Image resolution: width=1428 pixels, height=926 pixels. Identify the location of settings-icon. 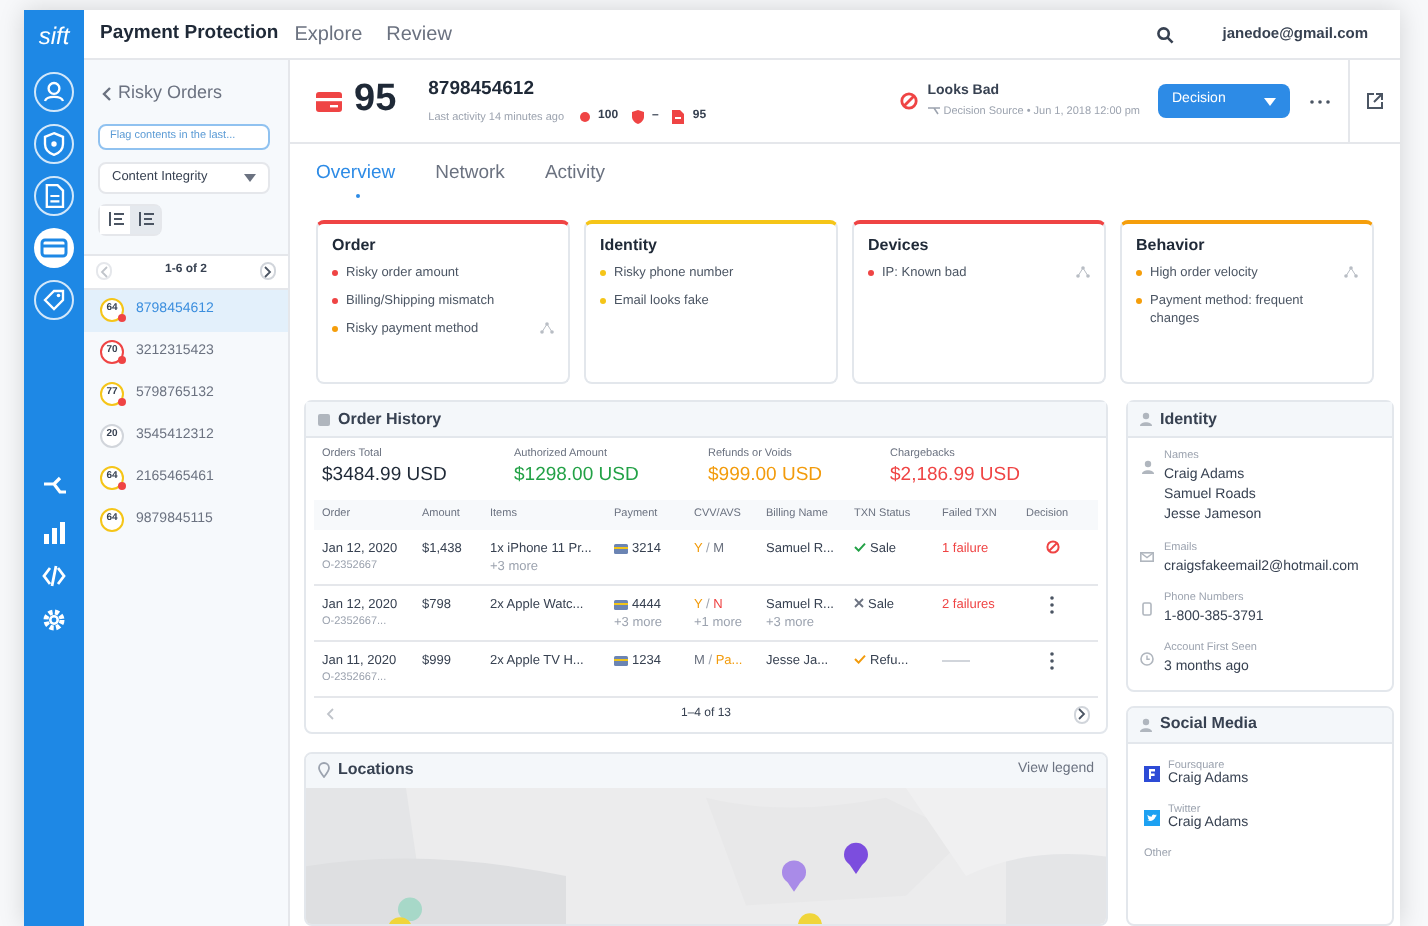
(54, 620).